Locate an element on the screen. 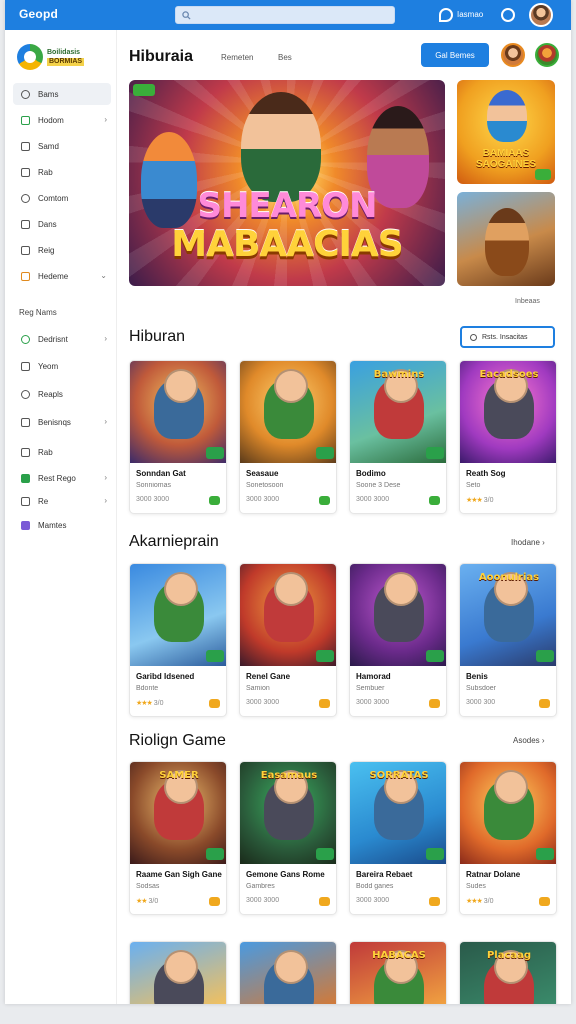 This screenshot has height=1024, width=576. sidebar-item-5: Comtom is located at coordinates (62, 198).